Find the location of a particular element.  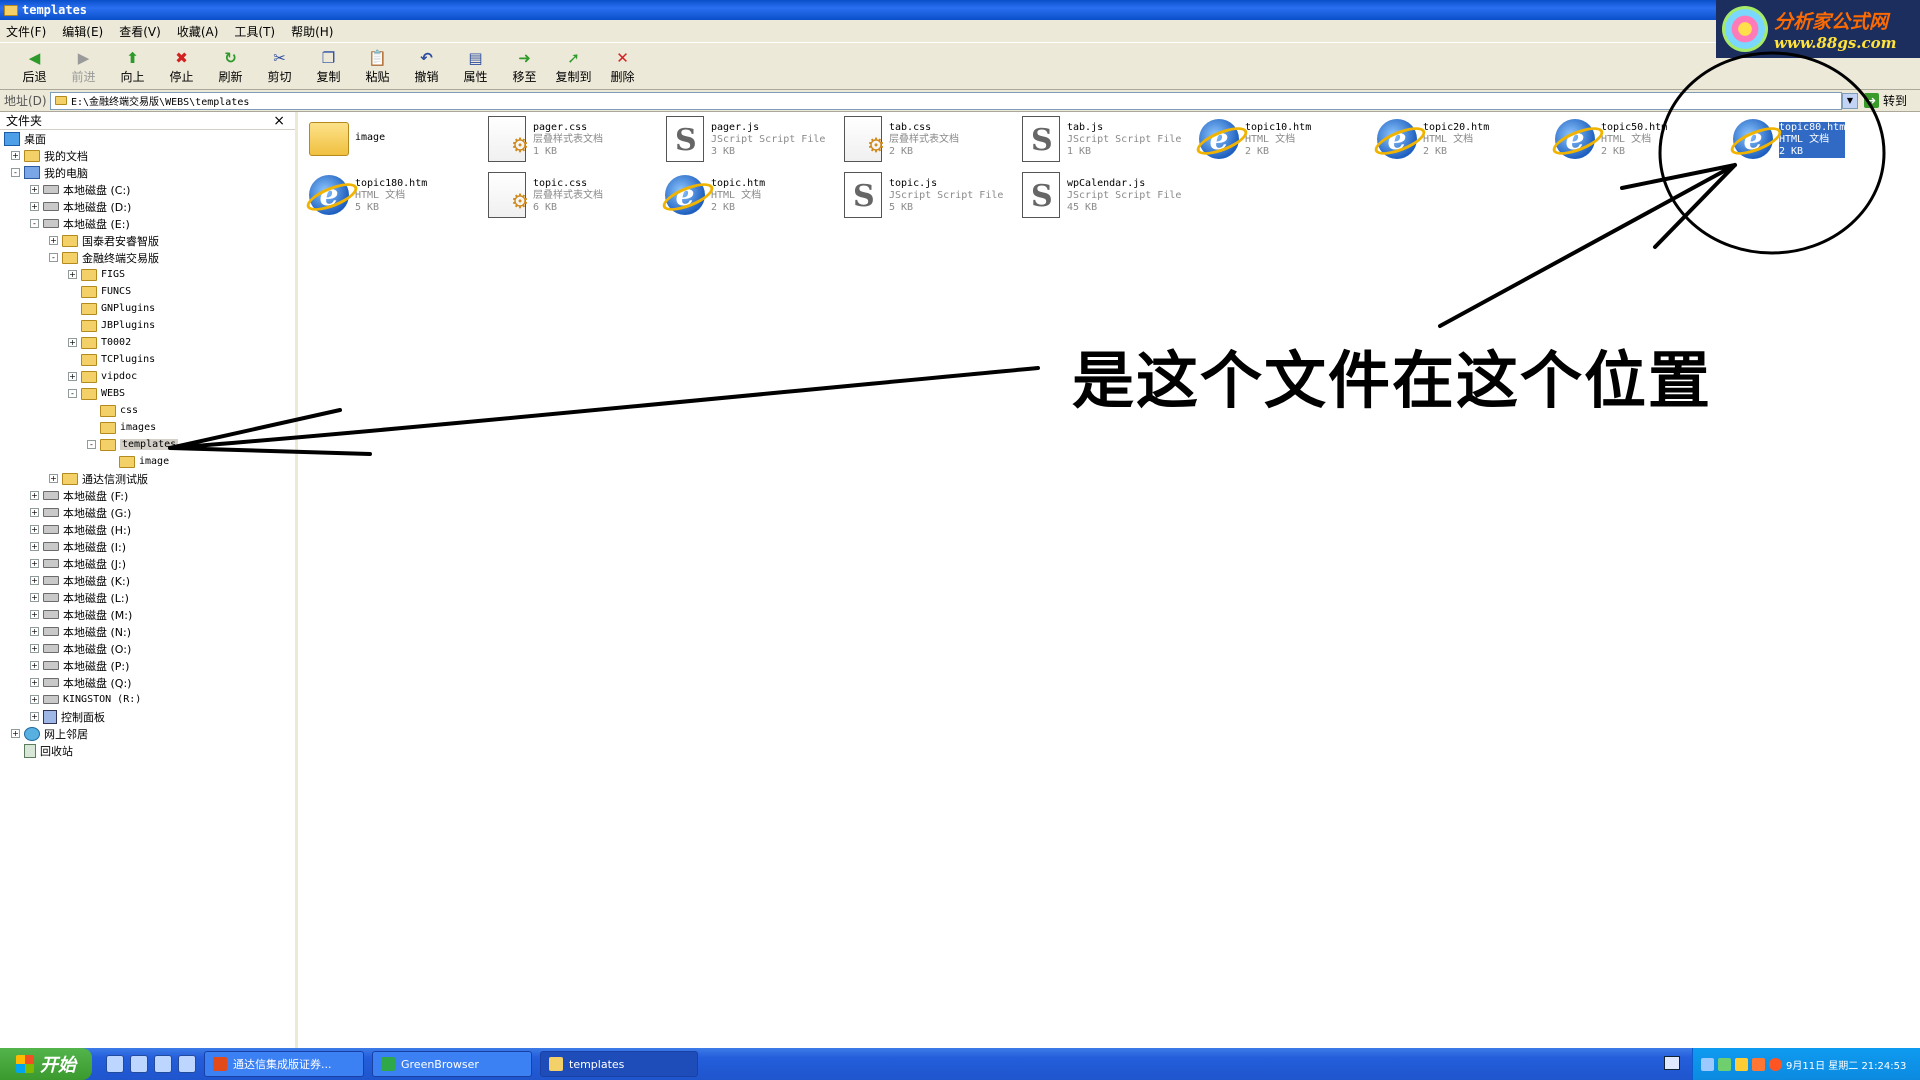

file-item: e topic180.htm HTML 文档 5 KB is located at coordinates (392, 199).